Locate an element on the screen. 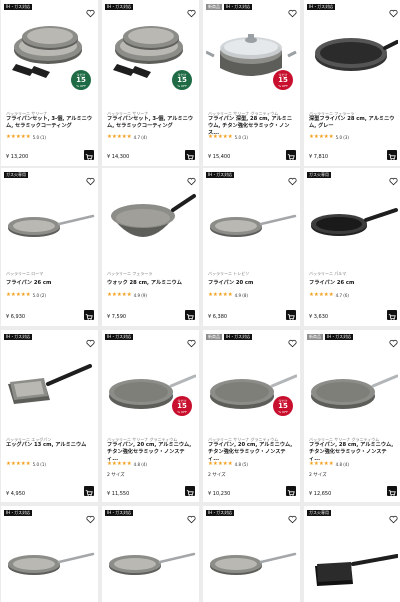 The image size is (400, 602). product-rating: ★★★★★ 5.0 (1) is located at coordinates (228, 137).